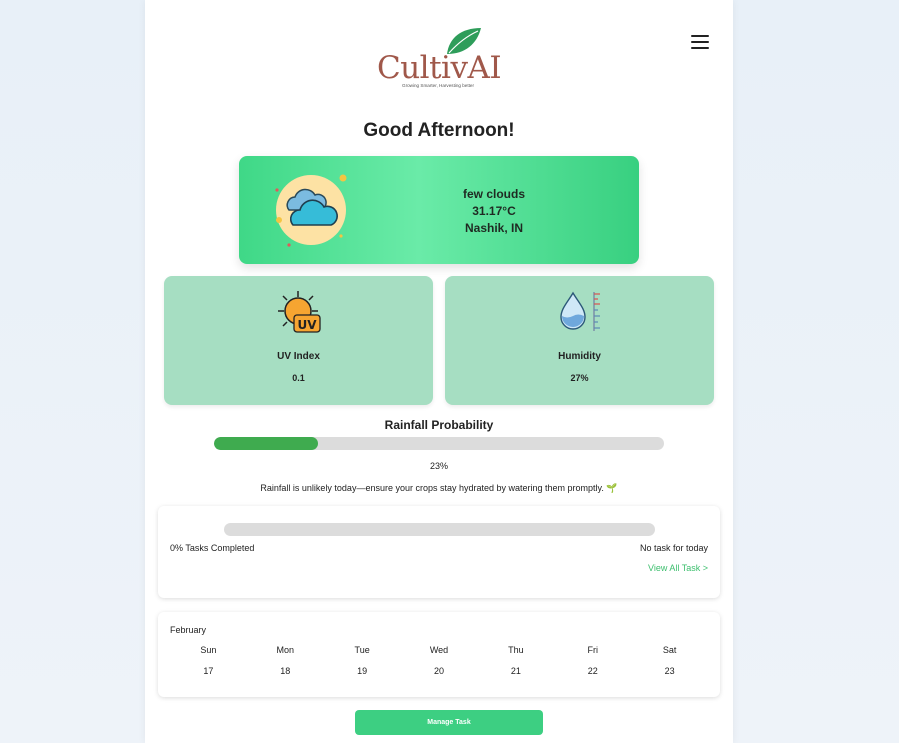 The height and width of the screenshot is (743, 899). What do you see at coordinates (449, 722) in the screenshot?
I see `manage-task-button: Manage Task` at bounding box center [449, 722].